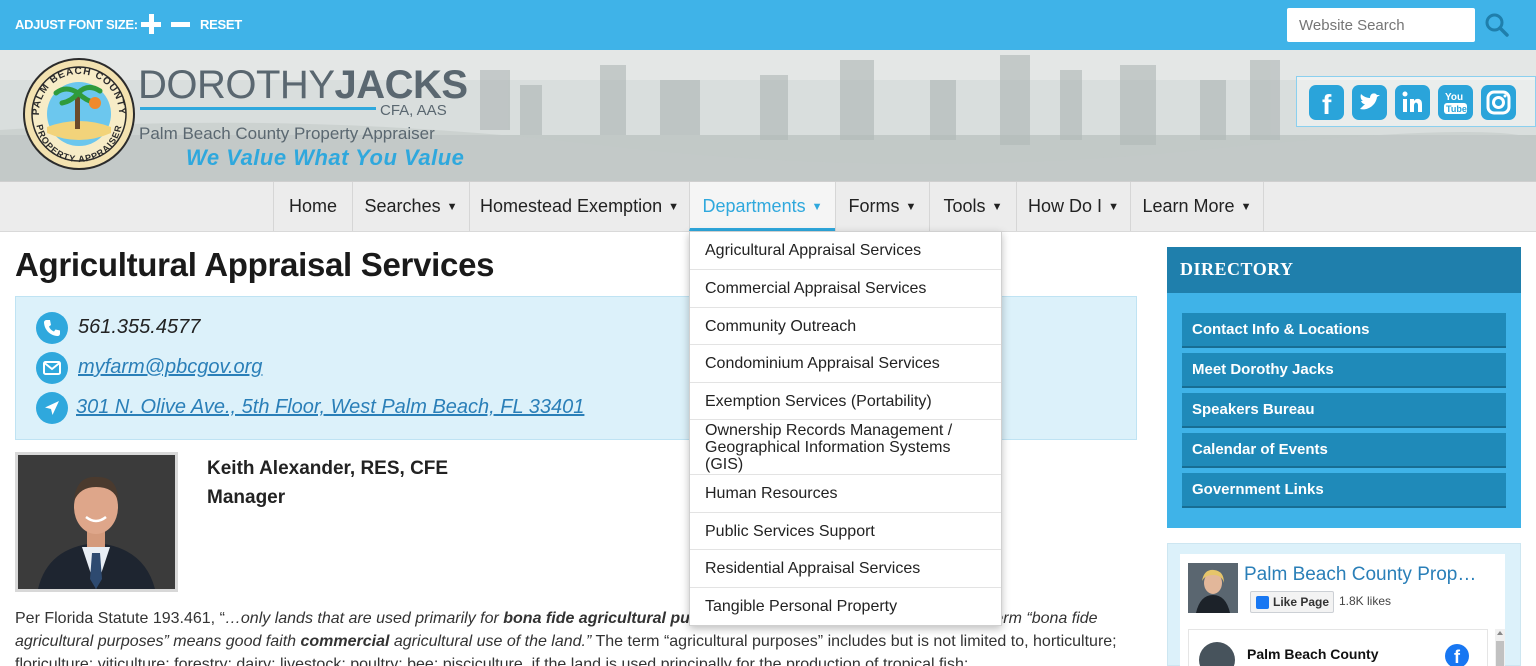 The image size is (1536, 666). What do you see at coordinates (401, 85) in the screenshot?
I see `brand-last-name: JACKS` at bounding box center [401, 85].